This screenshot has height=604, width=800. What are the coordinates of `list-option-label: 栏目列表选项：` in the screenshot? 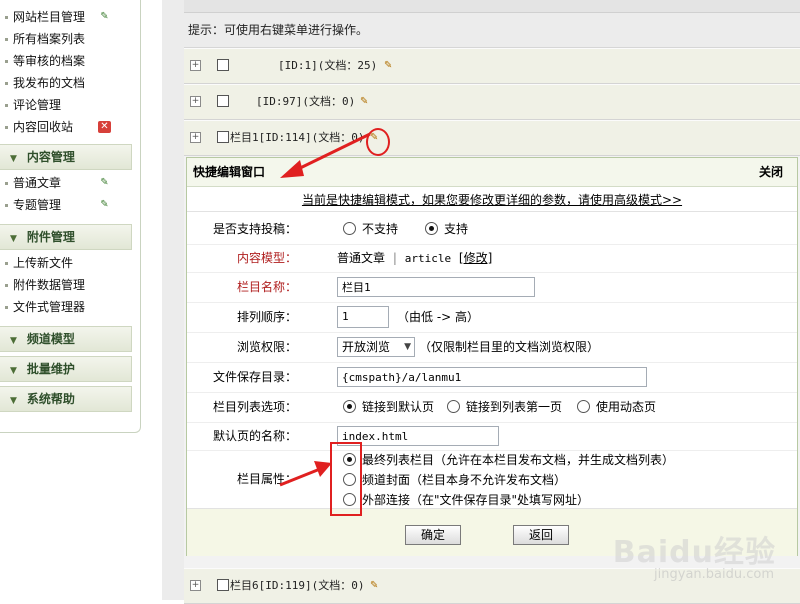 It's located at (254, 407).